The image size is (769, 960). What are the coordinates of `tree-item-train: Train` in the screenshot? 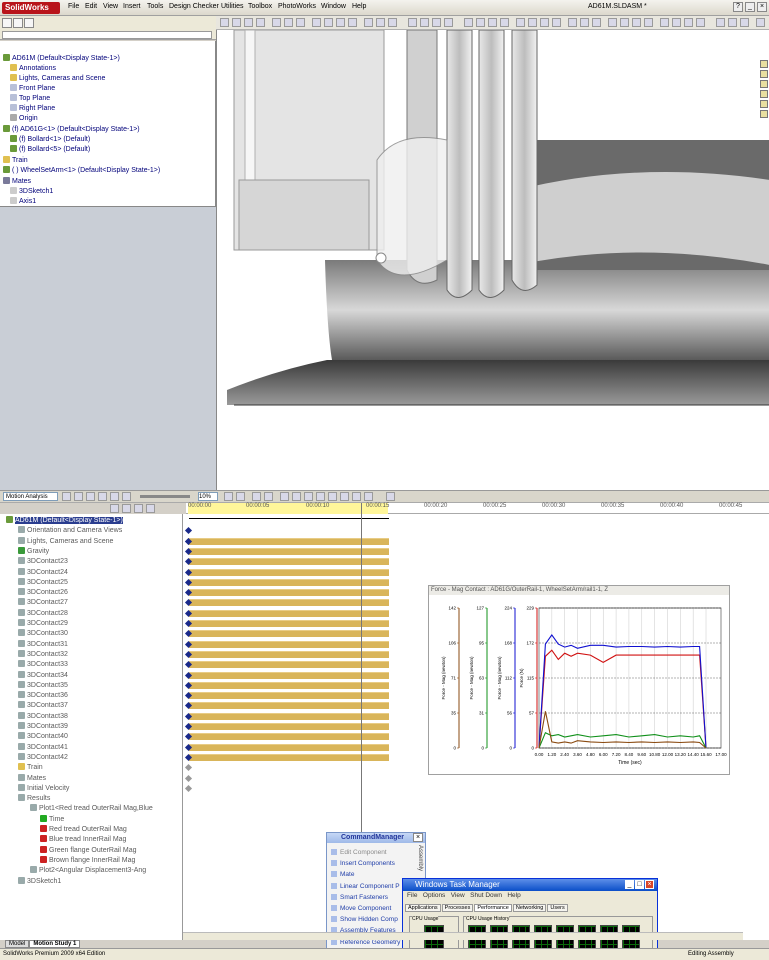 It's located at (15, 160).